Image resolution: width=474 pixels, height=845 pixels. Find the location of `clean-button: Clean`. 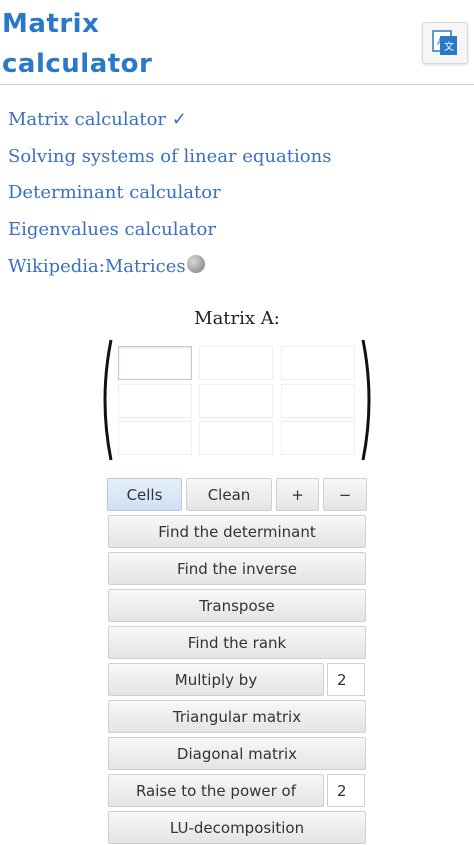

clean-button: Clean is located at coordinates (229, 494).